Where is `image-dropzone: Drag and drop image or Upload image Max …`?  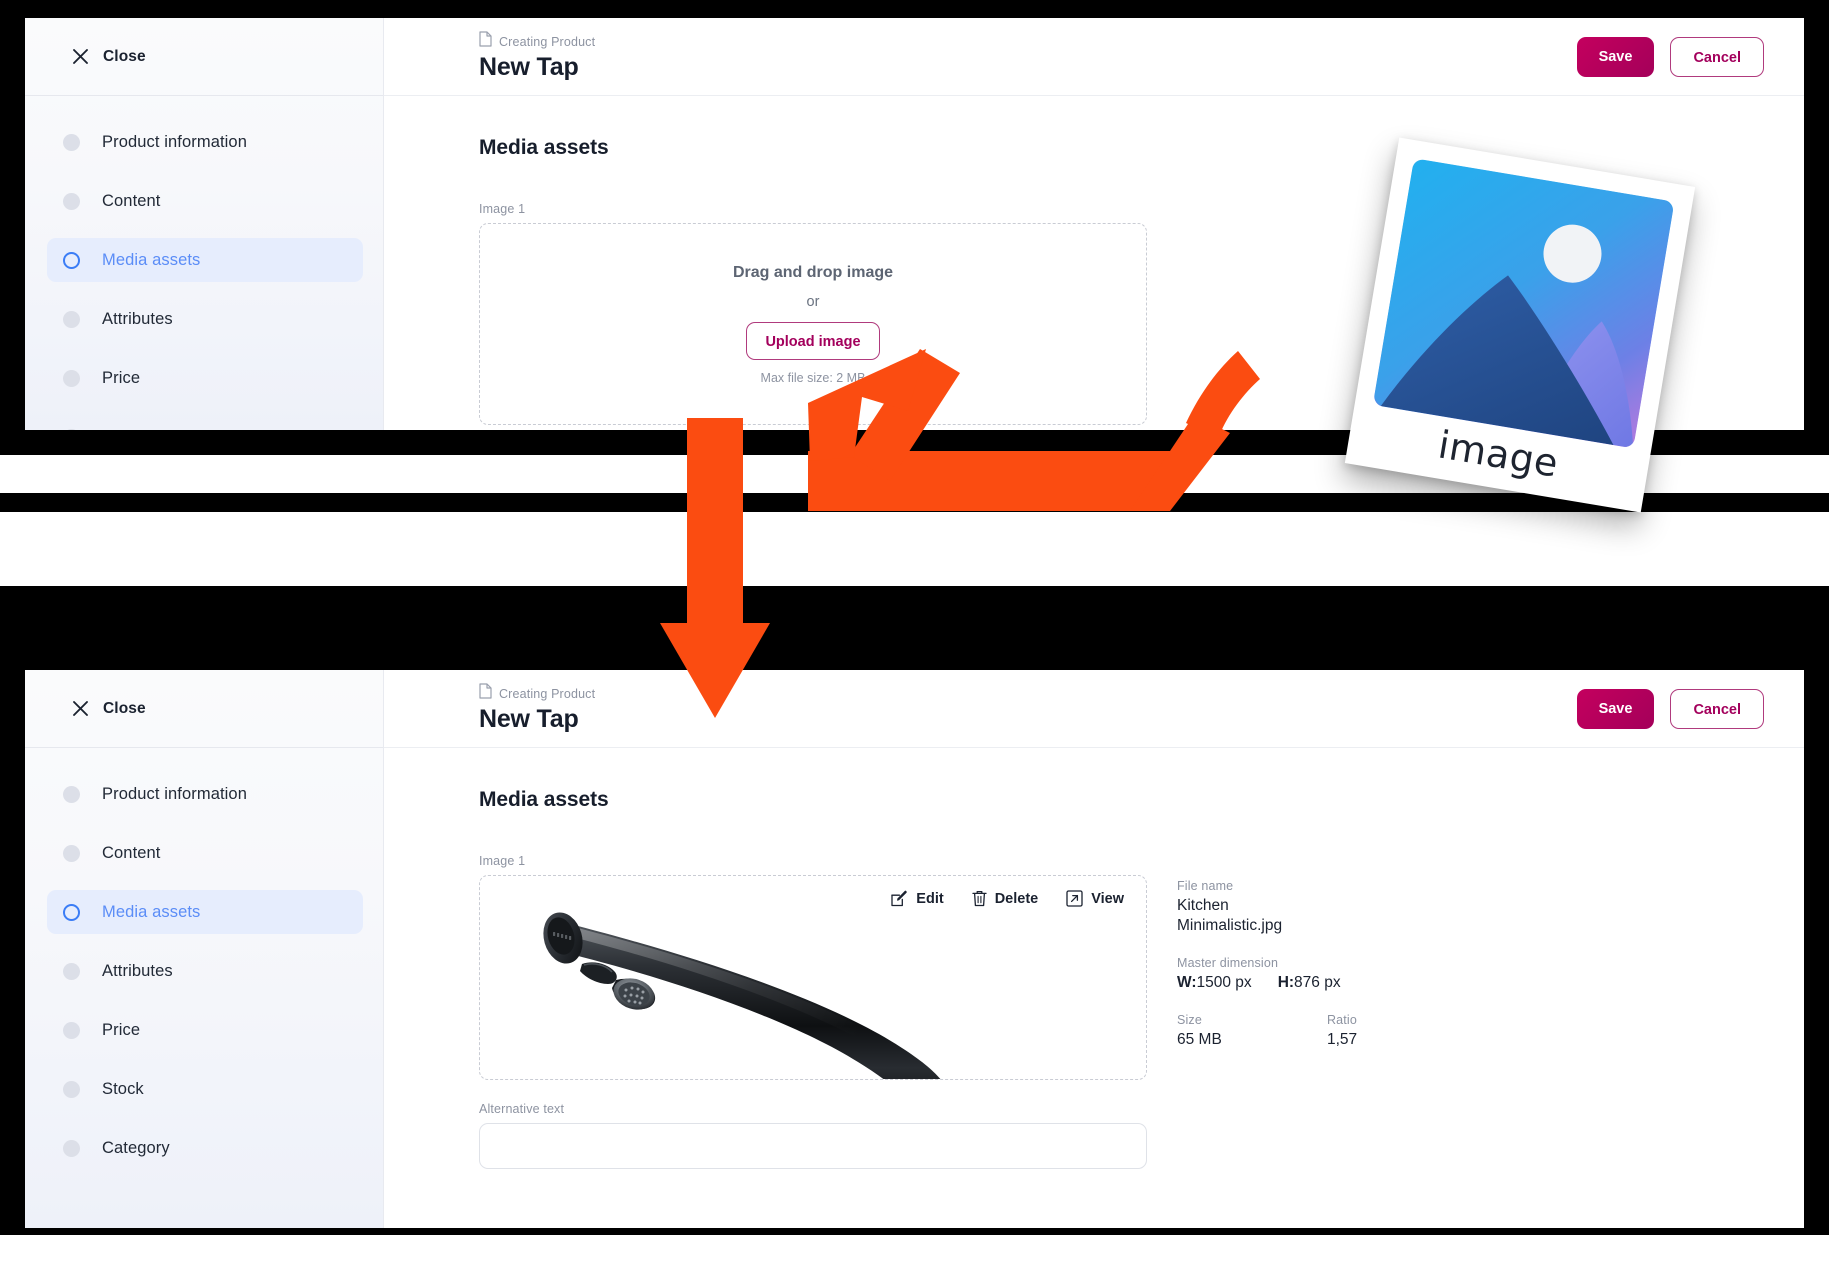 image-dropzone: Drag and drop image or Upload image Max … is located at coordinates (813, 324).